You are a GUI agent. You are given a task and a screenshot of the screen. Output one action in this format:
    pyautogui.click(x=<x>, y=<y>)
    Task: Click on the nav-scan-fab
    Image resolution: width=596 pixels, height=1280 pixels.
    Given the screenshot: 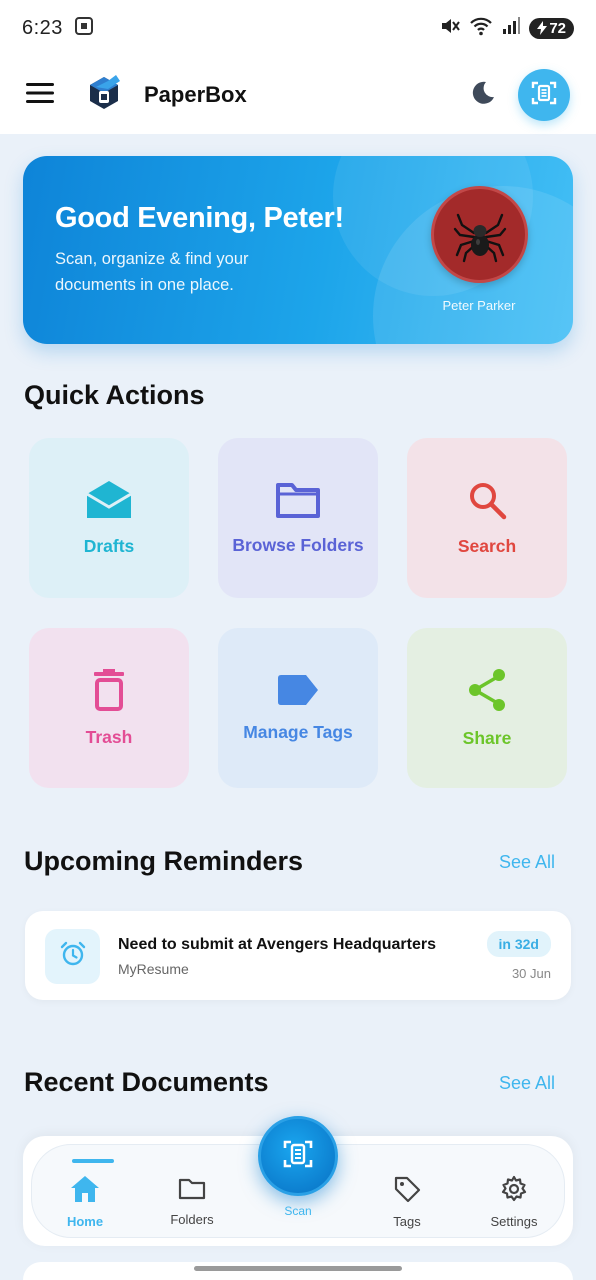 What is the action you would take?
    pyautogui.click(x=298, y=1156)
    